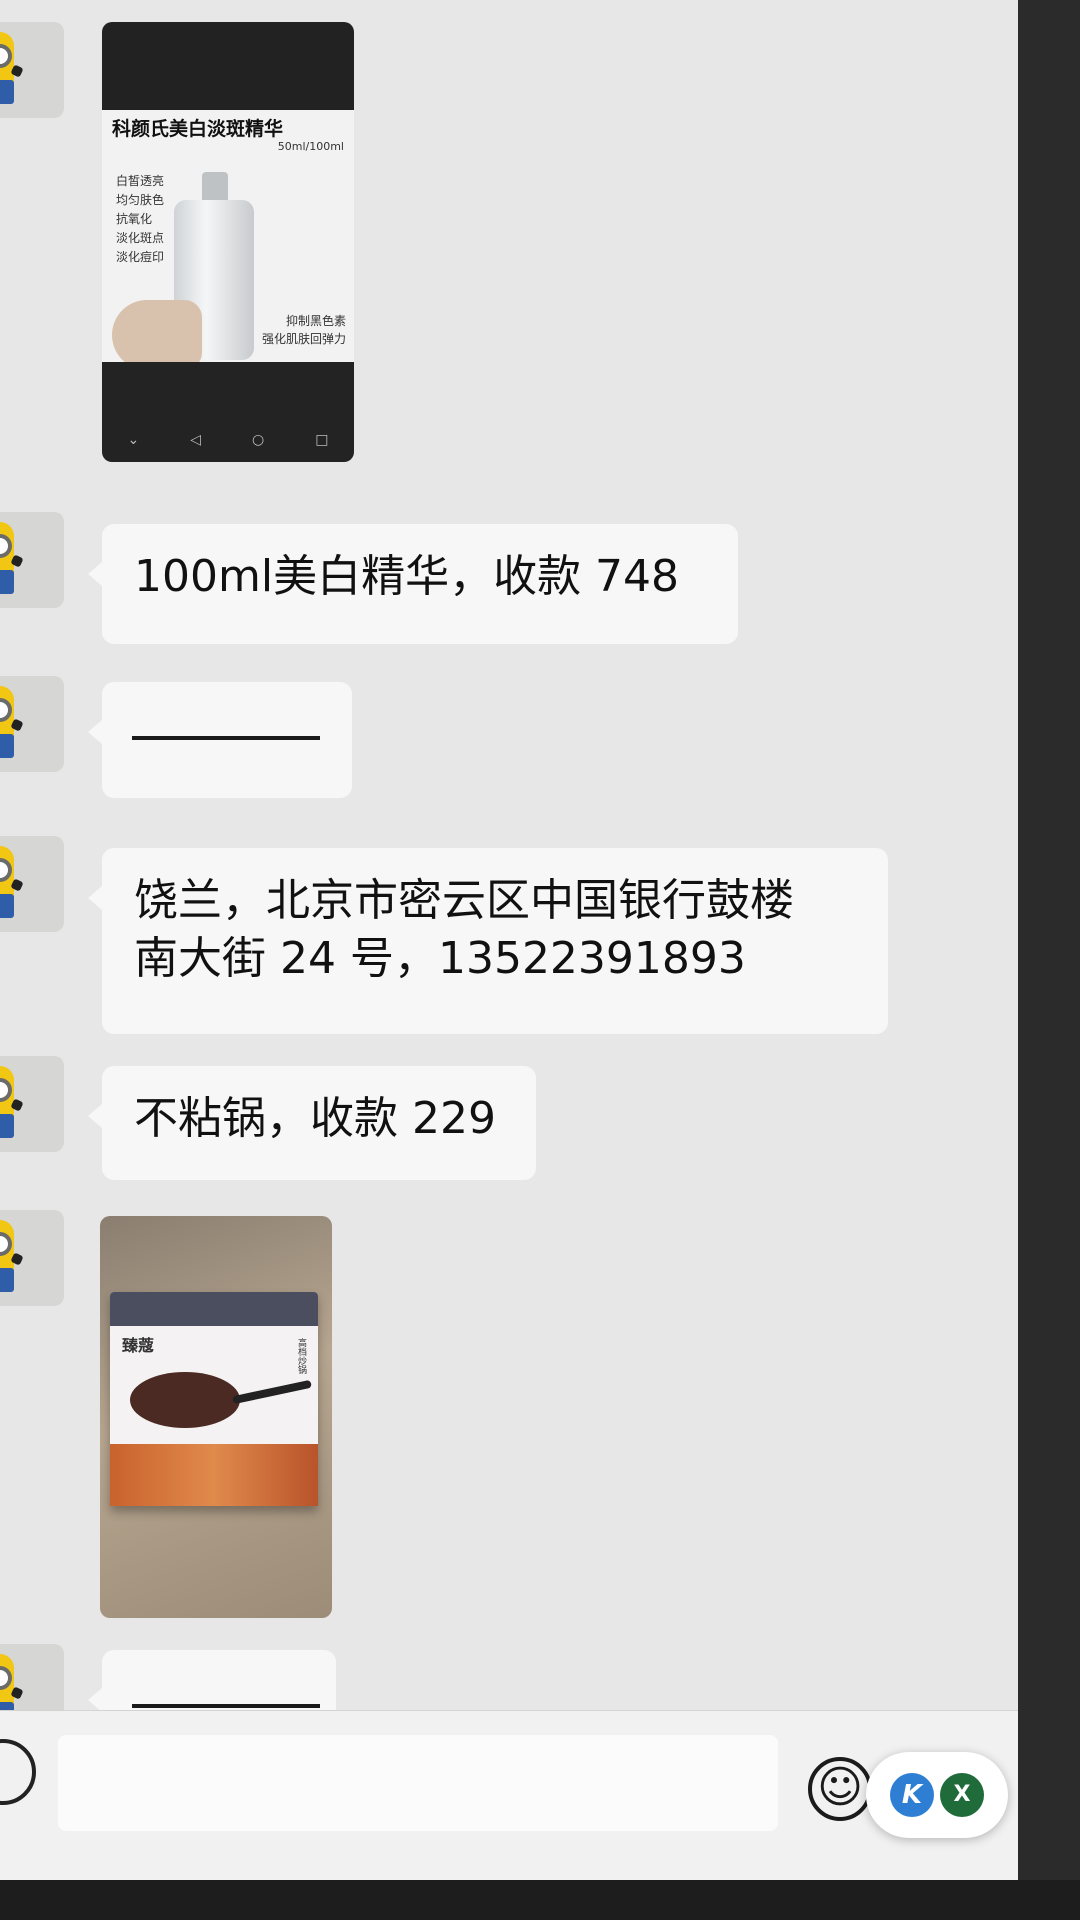  What do you see at coordinates (315, 1118) in the screenshot?
I see `message-text: 不粘锅，收款 229` at bounding box center [315, 1118].